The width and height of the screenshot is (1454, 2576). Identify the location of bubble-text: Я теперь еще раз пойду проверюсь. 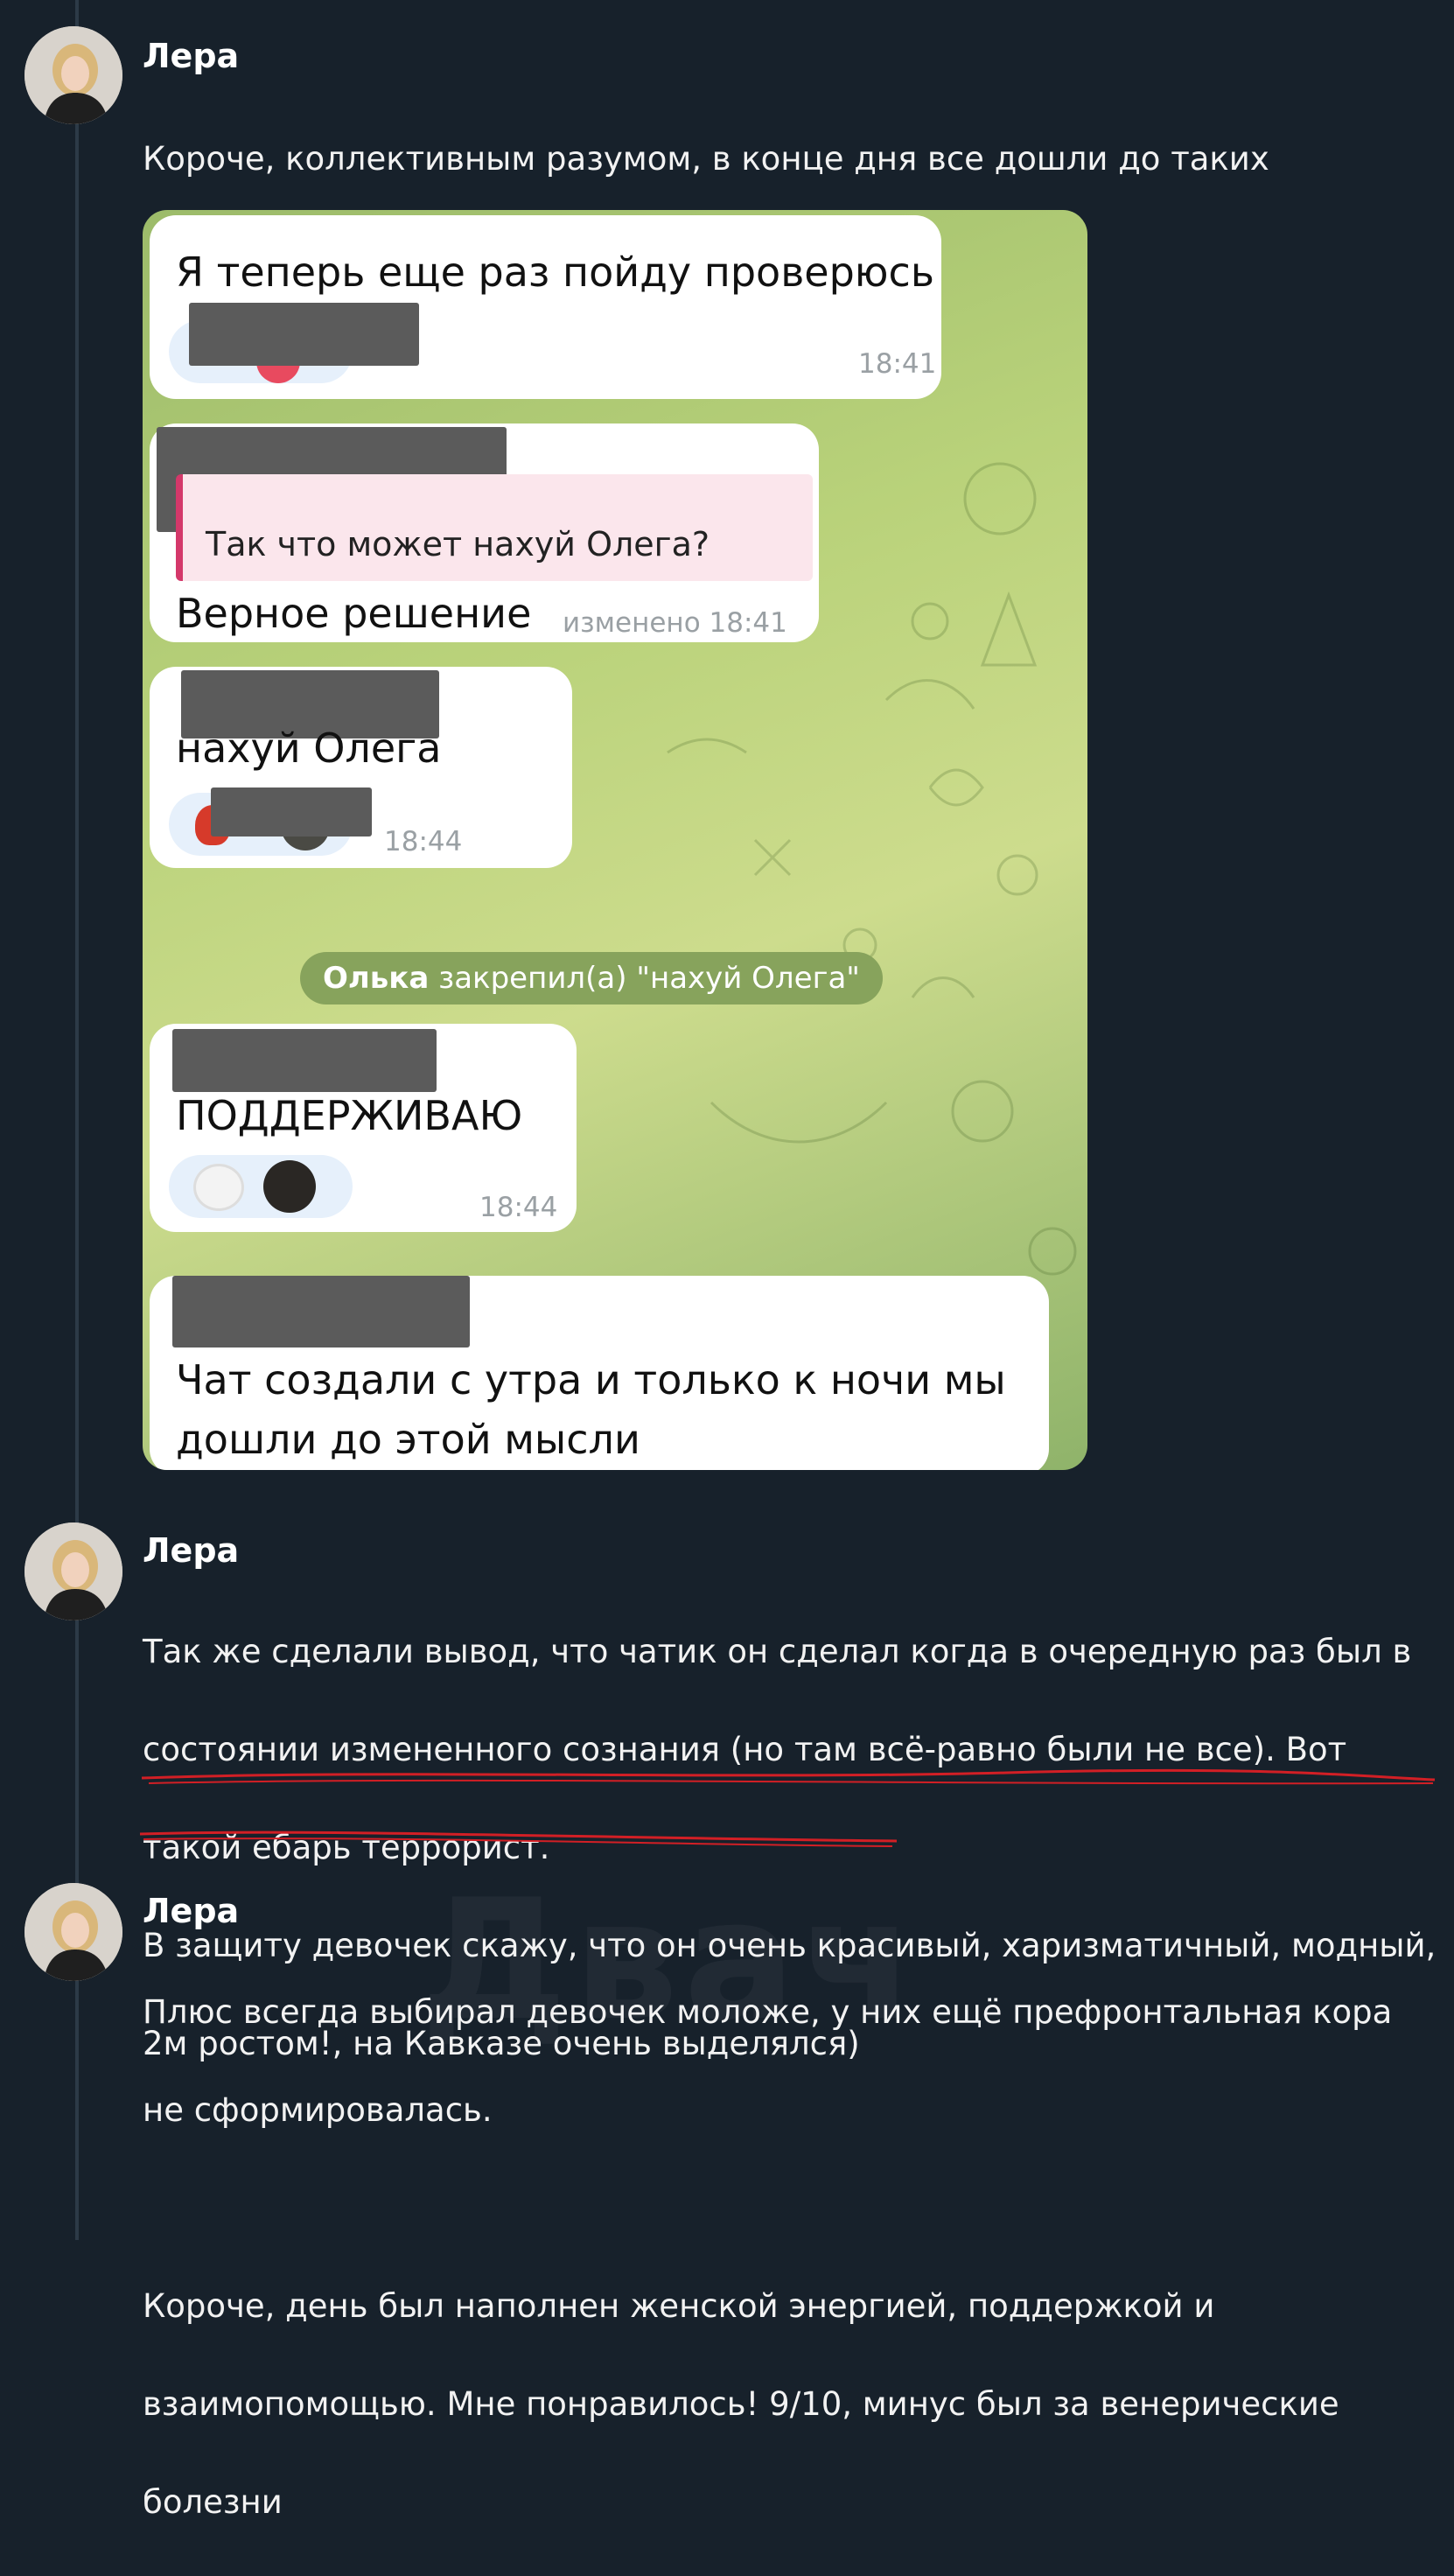
(555, 272).